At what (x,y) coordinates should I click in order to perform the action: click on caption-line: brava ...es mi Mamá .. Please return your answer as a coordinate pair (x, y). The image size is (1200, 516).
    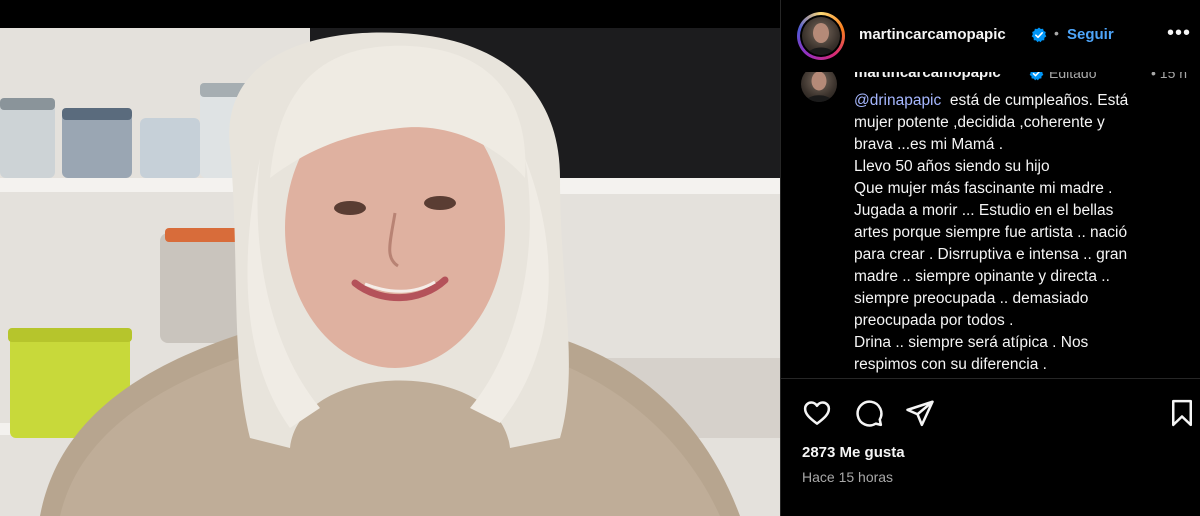
    Looking at the image, I should click on (929, 144).